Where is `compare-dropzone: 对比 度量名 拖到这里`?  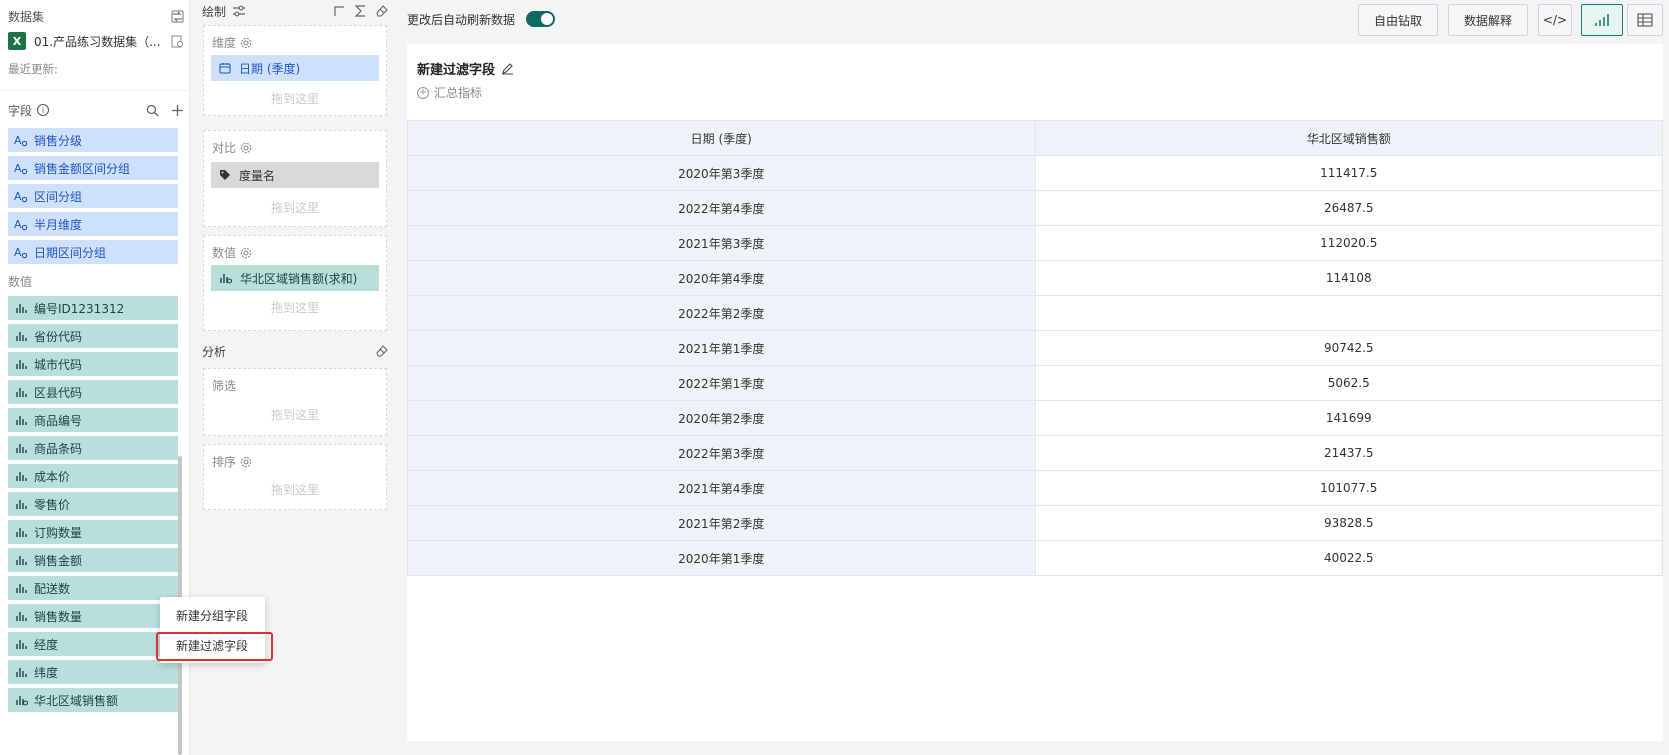 compare-dropzone: 对比 度量名 拖到这里 is located at coordinates (295, 178).